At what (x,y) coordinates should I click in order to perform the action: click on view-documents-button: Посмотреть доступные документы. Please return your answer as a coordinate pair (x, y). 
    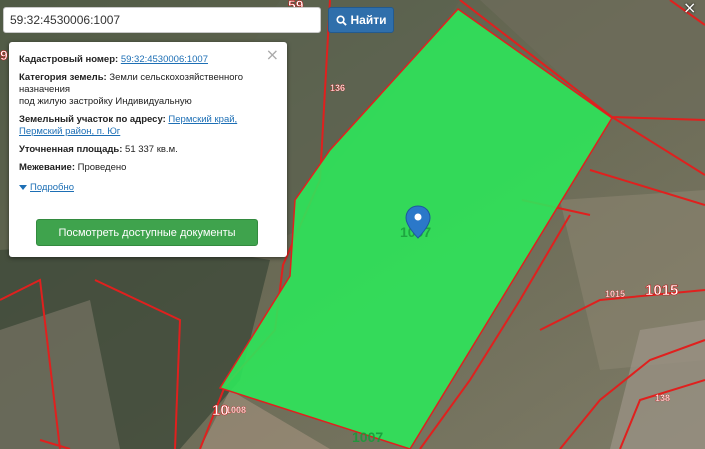
    Looking at the image, I should click on (147, 232).